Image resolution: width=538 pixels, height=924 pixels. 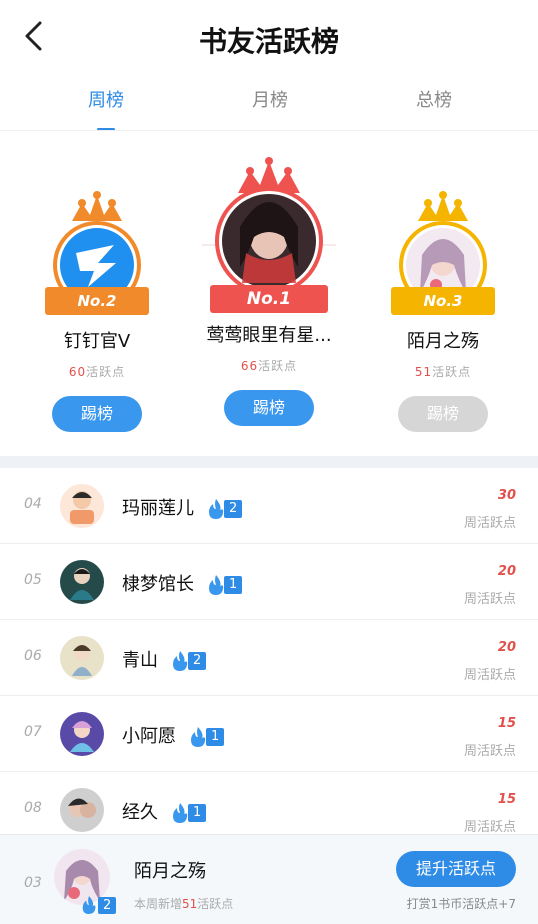 I want to click on rank-label-third: No.3, so click(x=443, y=301).